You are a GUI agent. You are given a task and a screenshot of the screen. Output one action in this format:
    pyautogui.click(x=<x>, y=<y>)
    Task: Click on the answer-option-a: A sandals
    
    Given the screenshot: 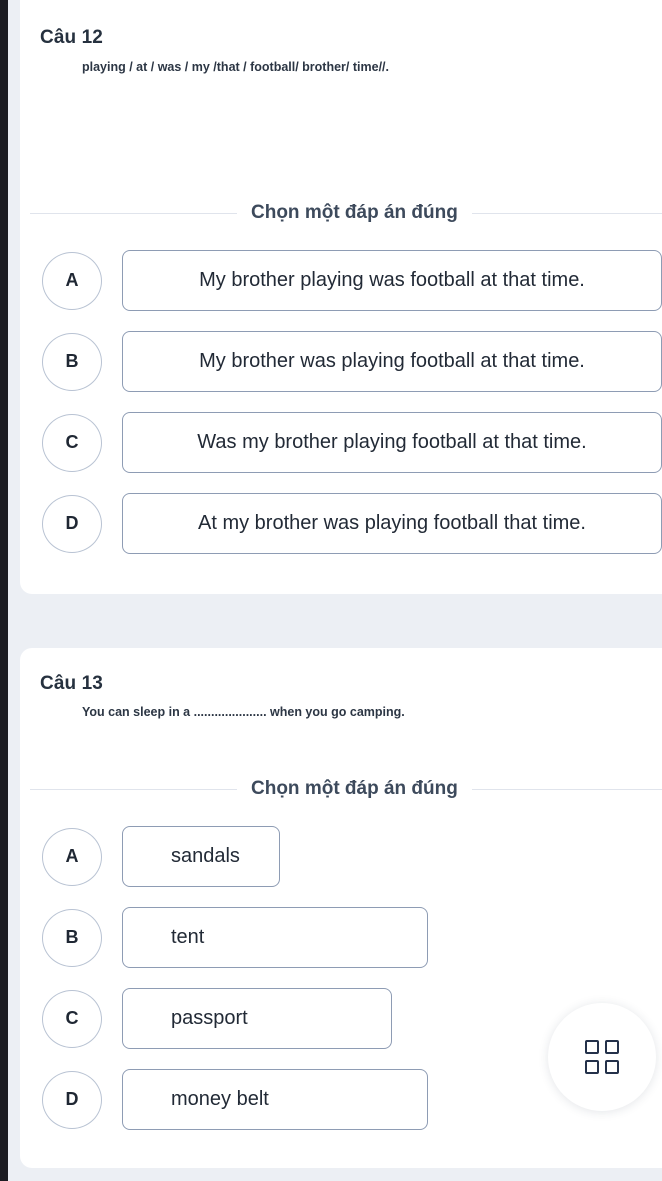 What is the action you would take?
    pyautogui.click(x=341, y=856)
    